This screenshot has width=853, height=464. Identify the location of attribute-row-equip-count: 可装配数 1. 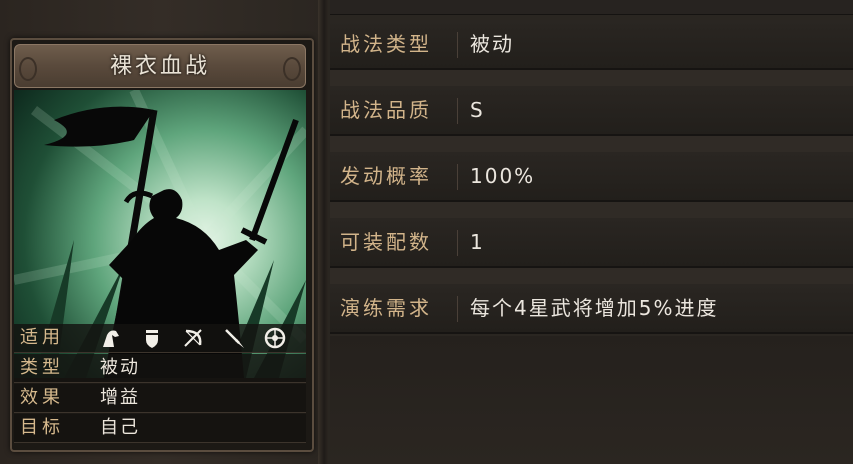
(591, 243).